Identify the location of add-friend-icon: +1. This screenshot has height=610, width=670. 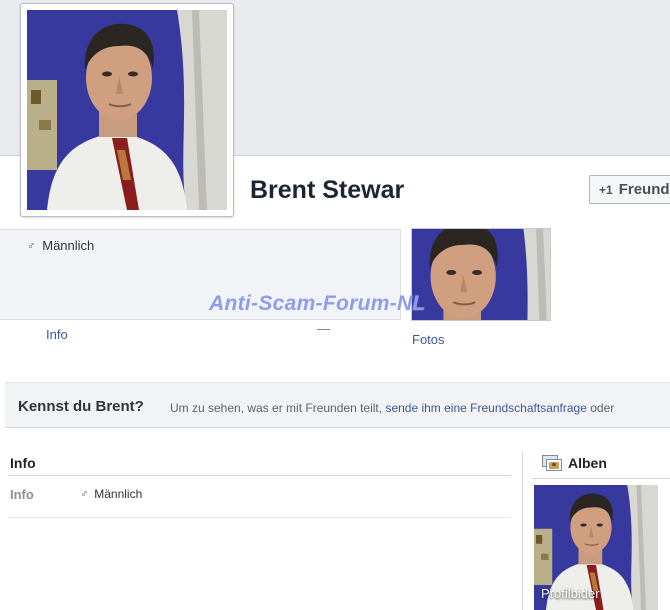
(606, 189).